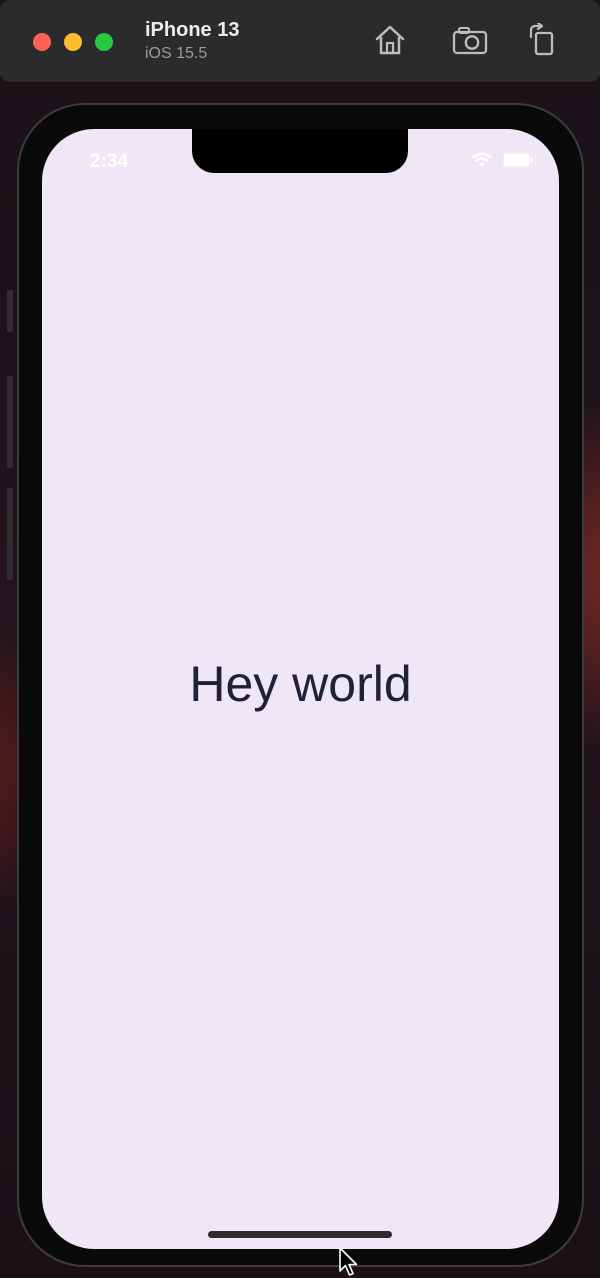 This screenshot has height=1278, width=600. I want to click on status-bar-icons, so click(502, 162).